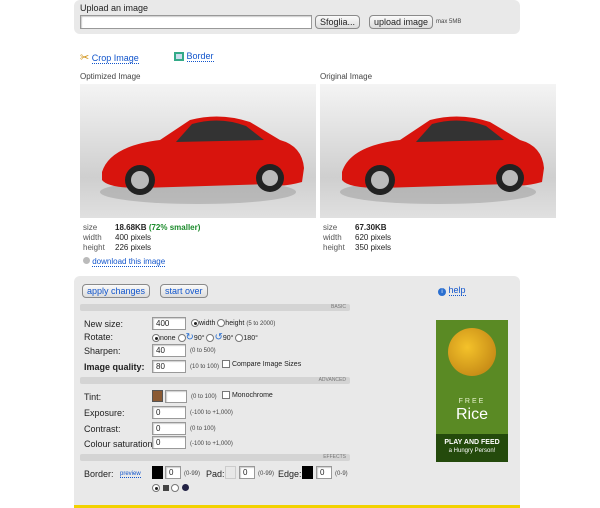 The height and width of the screenshot is (508, 600). What do you see at coordinates (165, 487) in the screenshot?
I see `square-style-icon` at bounding box center [165, 487].